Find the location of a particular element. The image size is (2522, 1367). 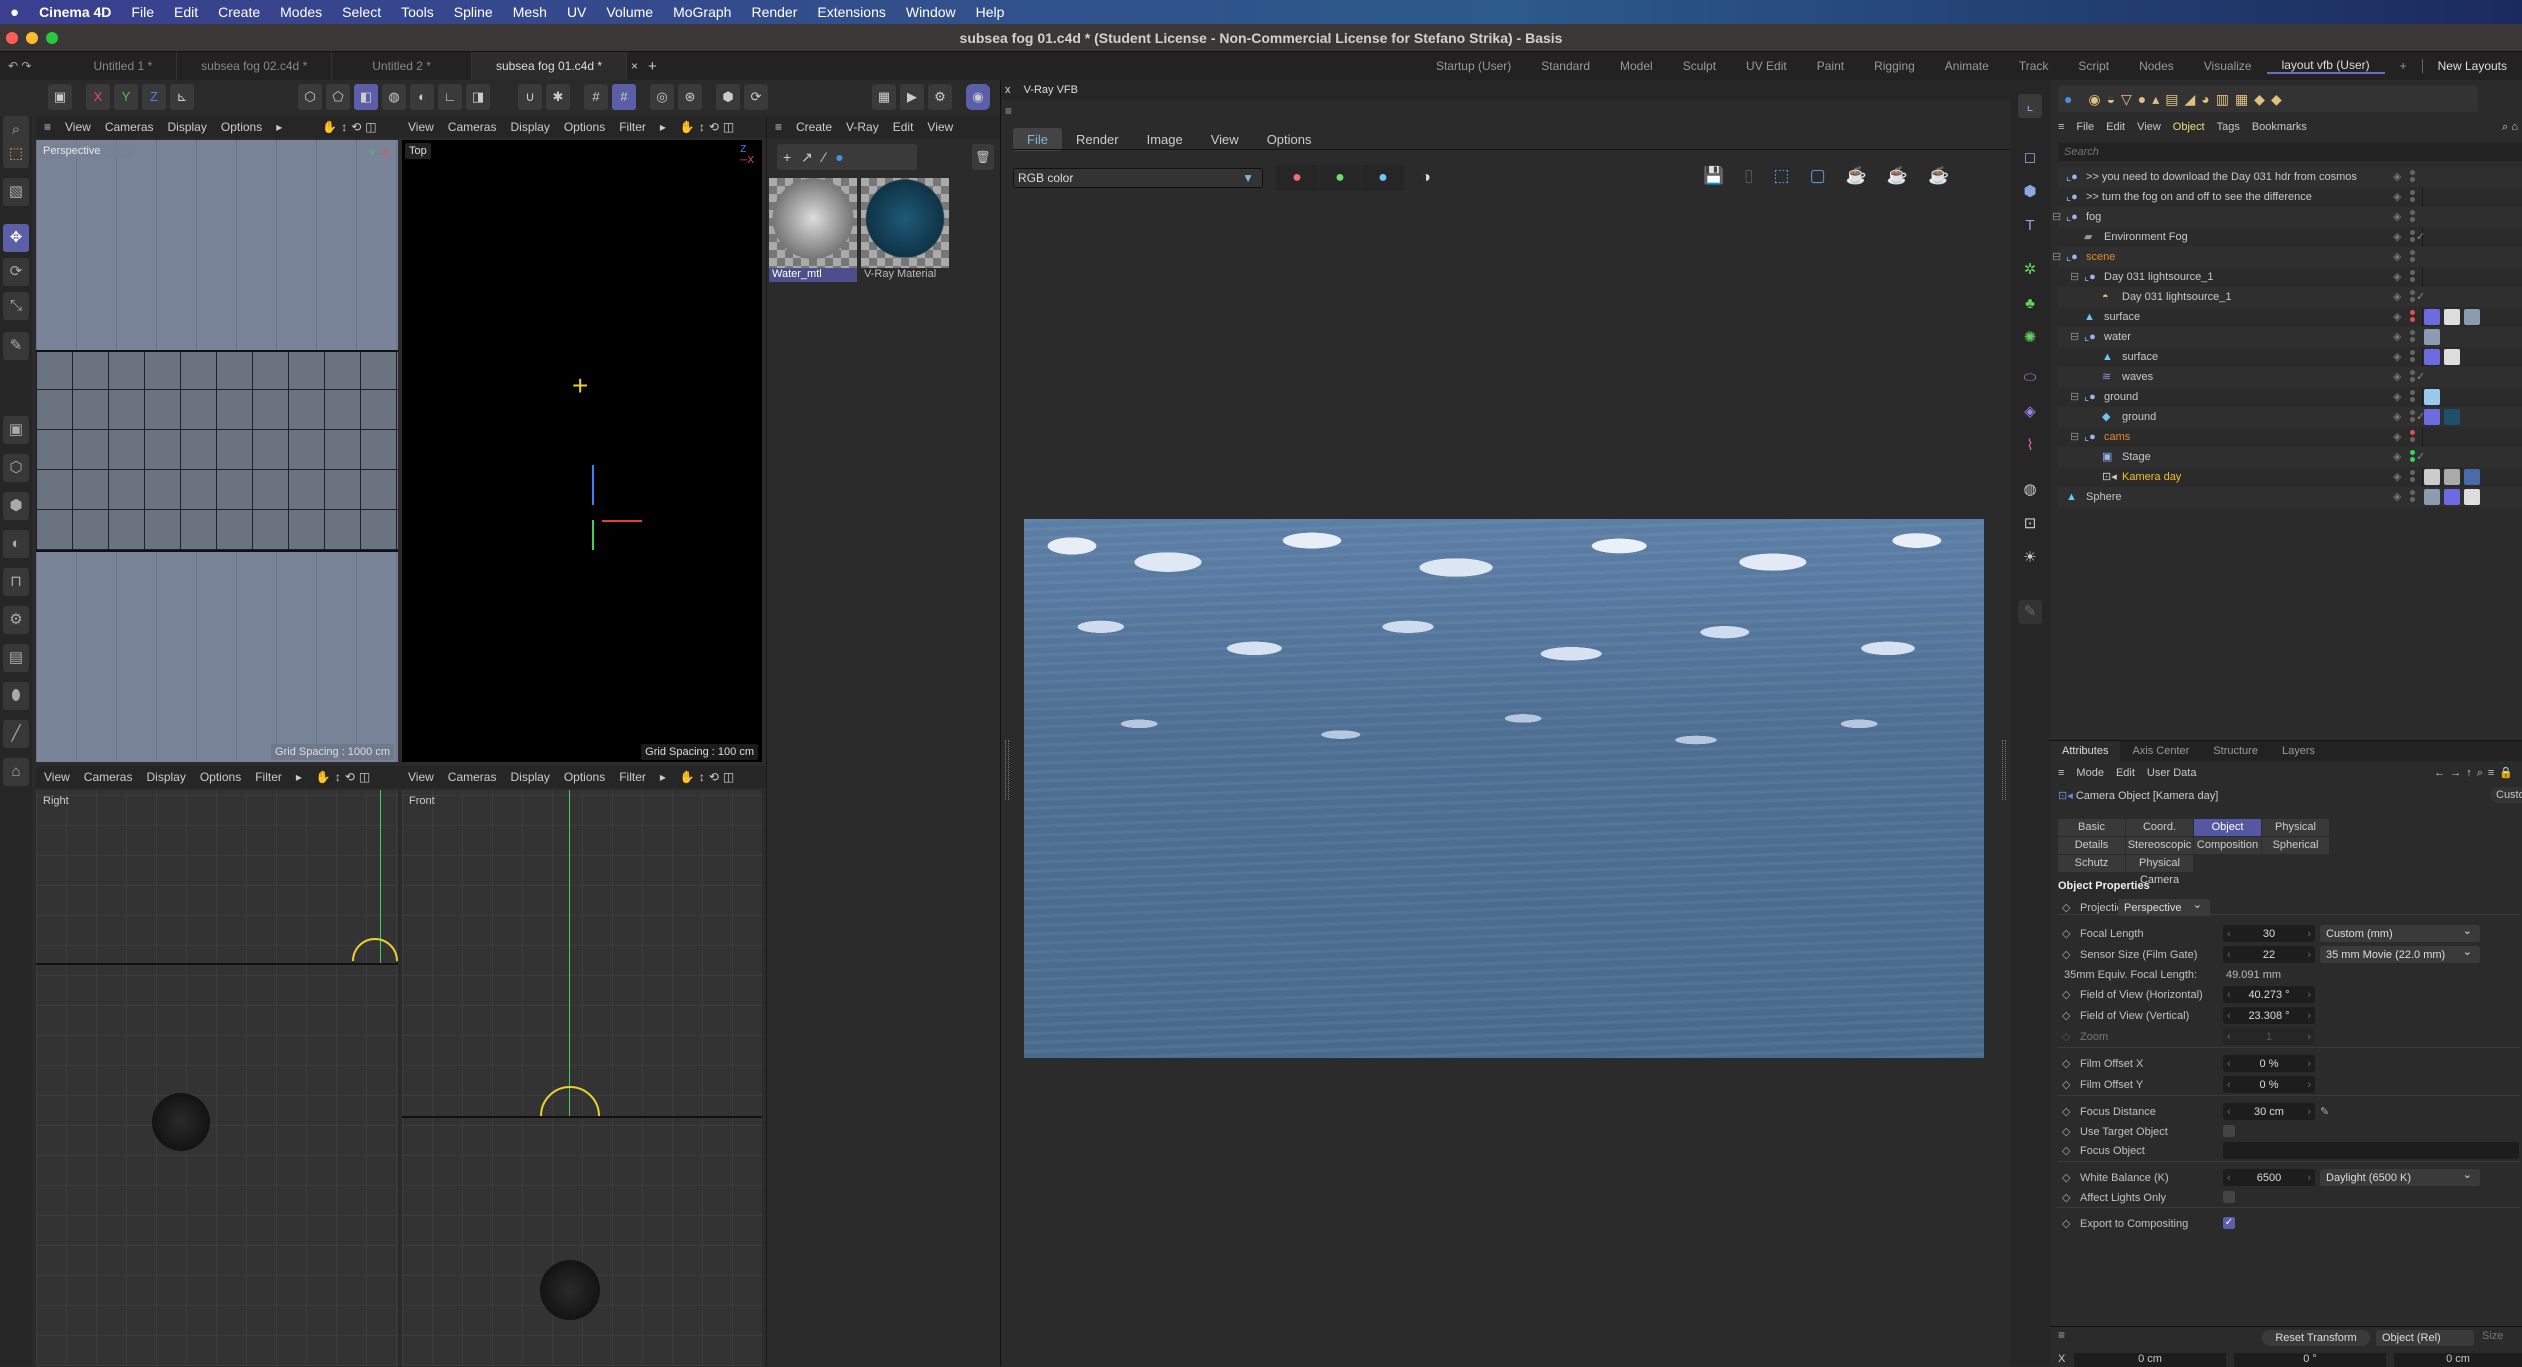

material-thumbnail-water is located at coordinates (813, 223).